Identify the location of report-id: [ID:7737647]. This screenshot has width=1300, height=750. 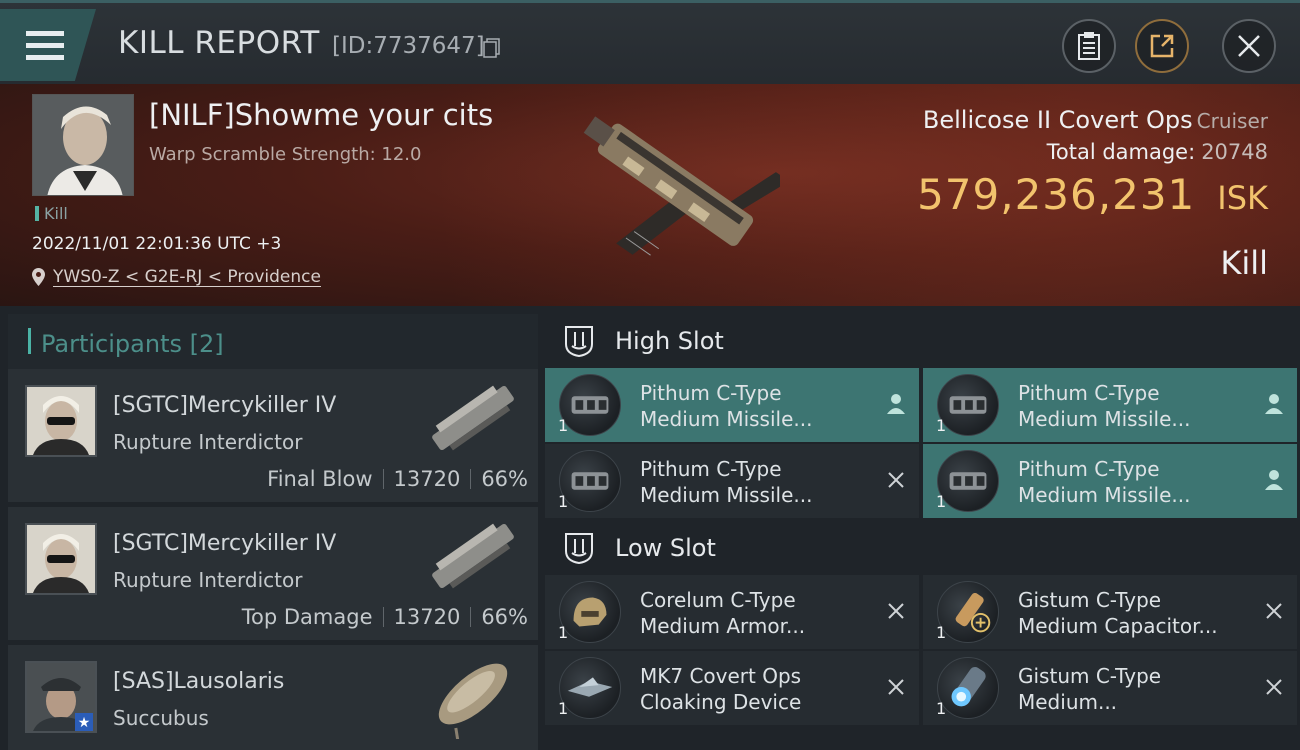
(408, 46).